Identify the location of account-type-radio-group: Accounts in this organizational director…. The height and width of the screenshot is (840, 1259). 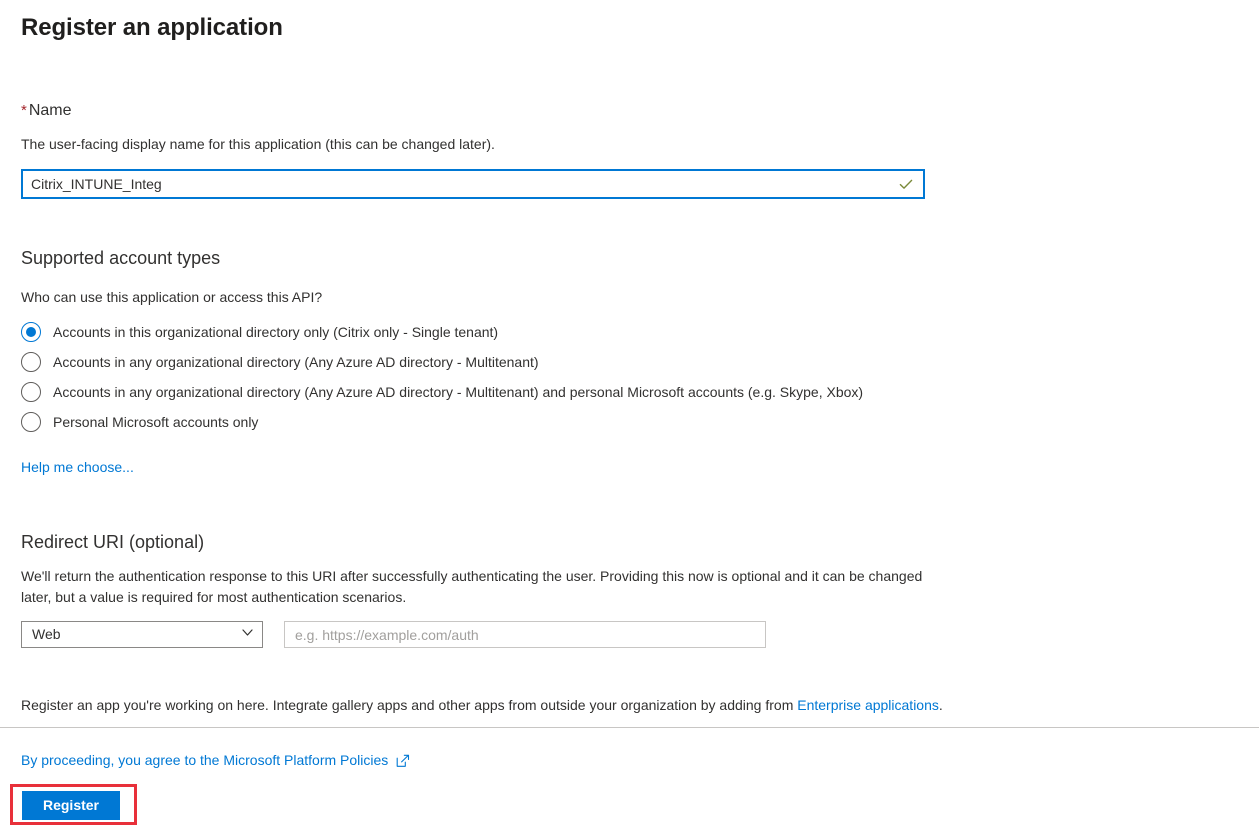
(521, 377).